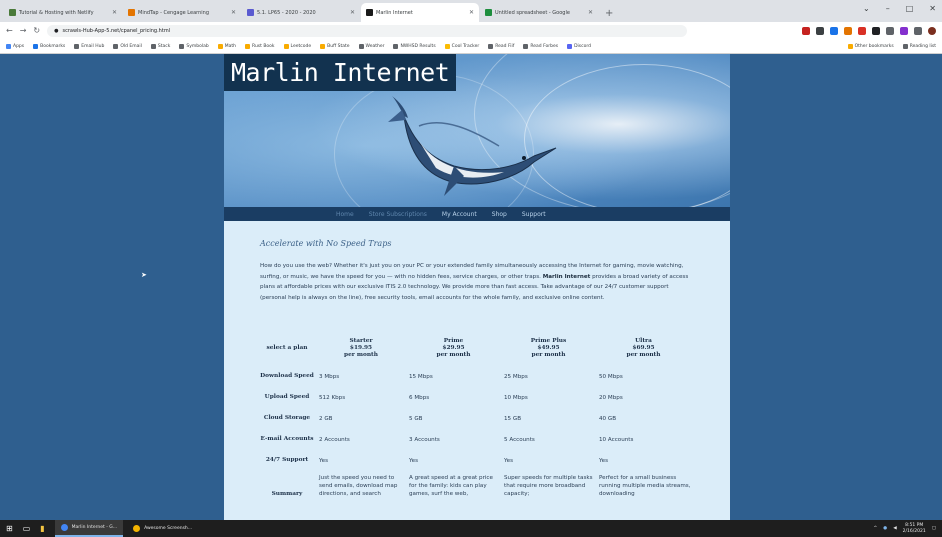 The image size is (942, 537). Describe the element at coordinates (36, 30) in the screenshot. I see `reload-icon: ↻` at that location.